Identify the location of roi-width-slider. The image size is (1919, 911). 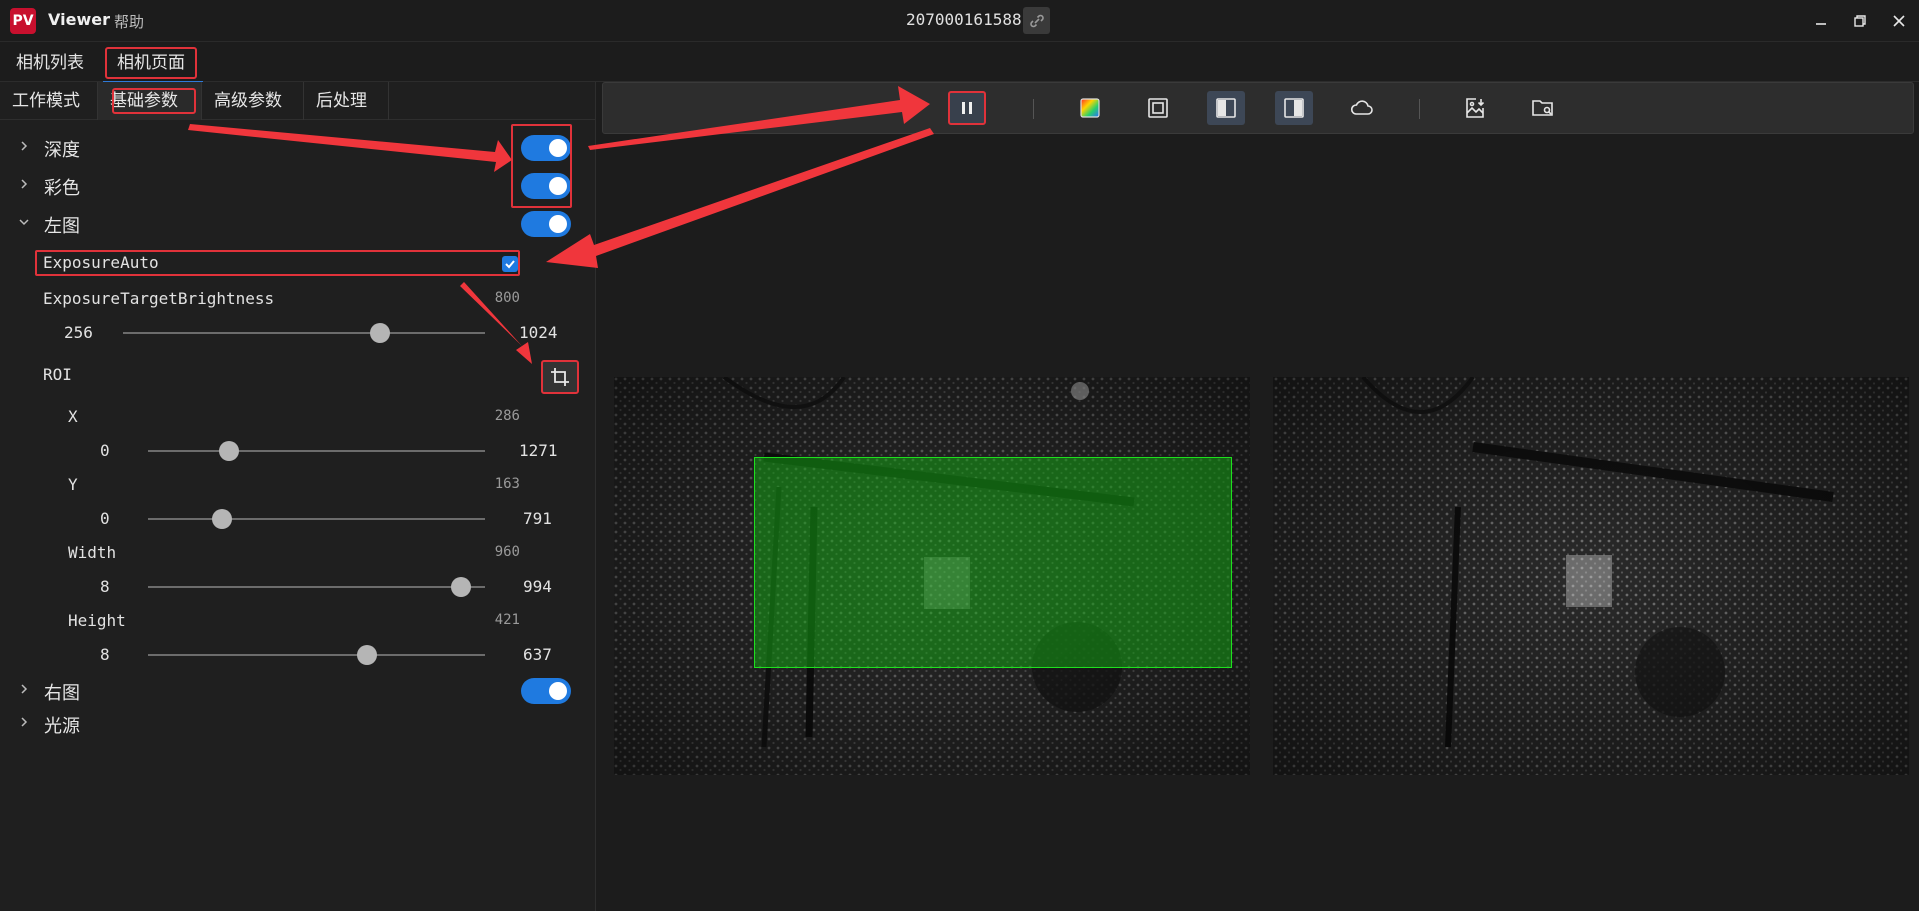
(316, 587).